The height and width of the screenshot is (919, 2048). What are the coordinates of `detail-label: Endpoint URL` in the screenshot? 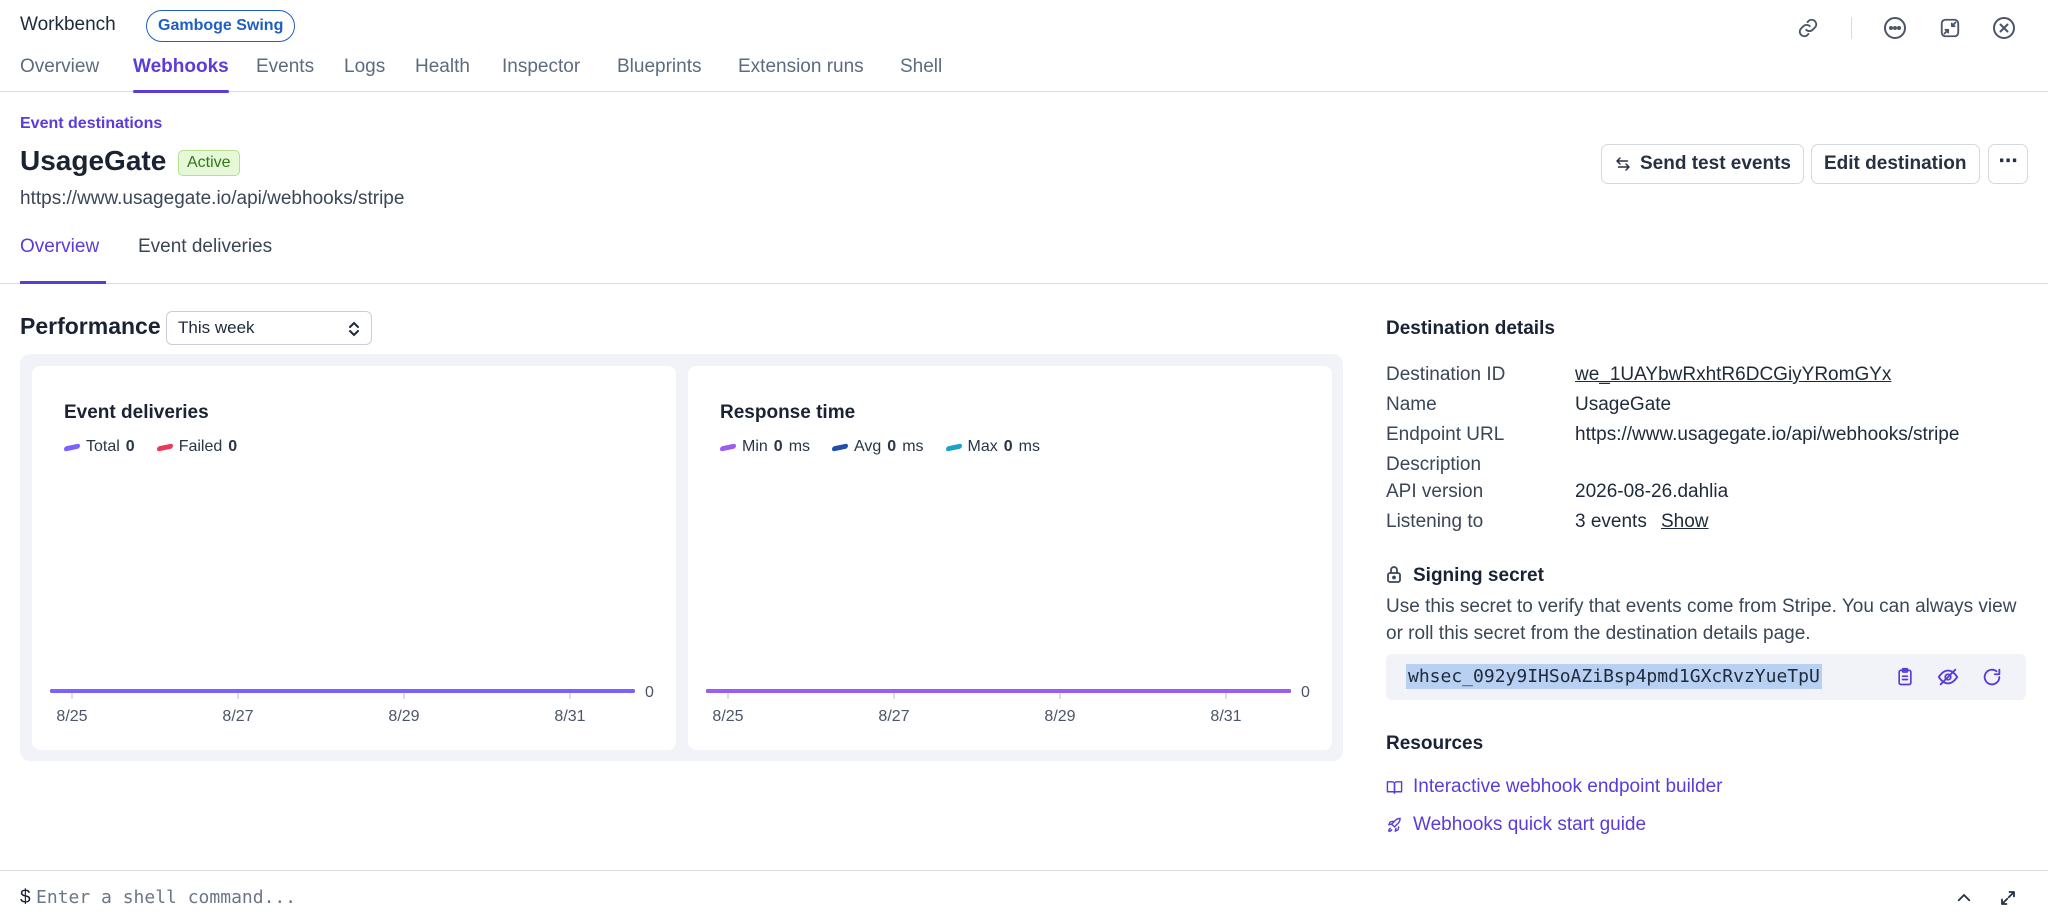 It's located at (1445, 434).